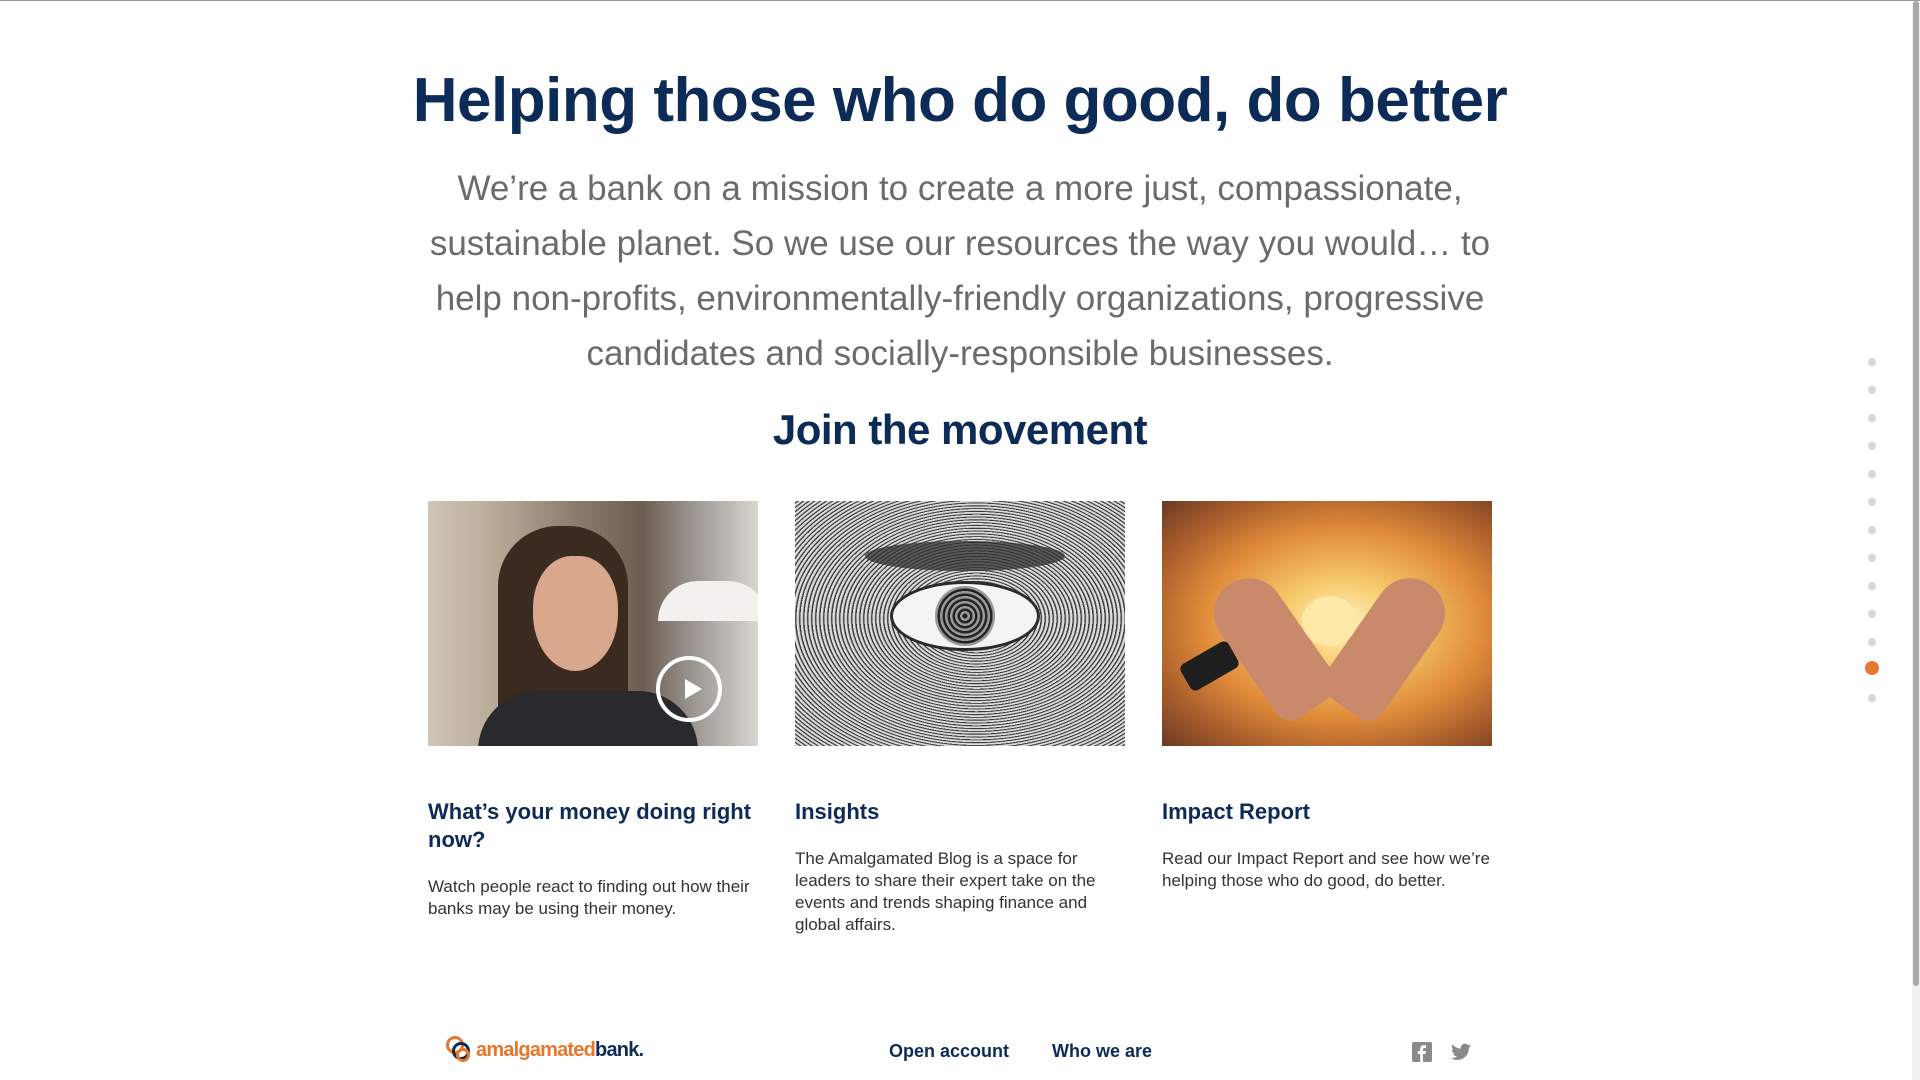  What do you see at coordinates (460, 1050) in the screenshot?
I see `logo-mark-icon` at bounding box center [460, 1050].